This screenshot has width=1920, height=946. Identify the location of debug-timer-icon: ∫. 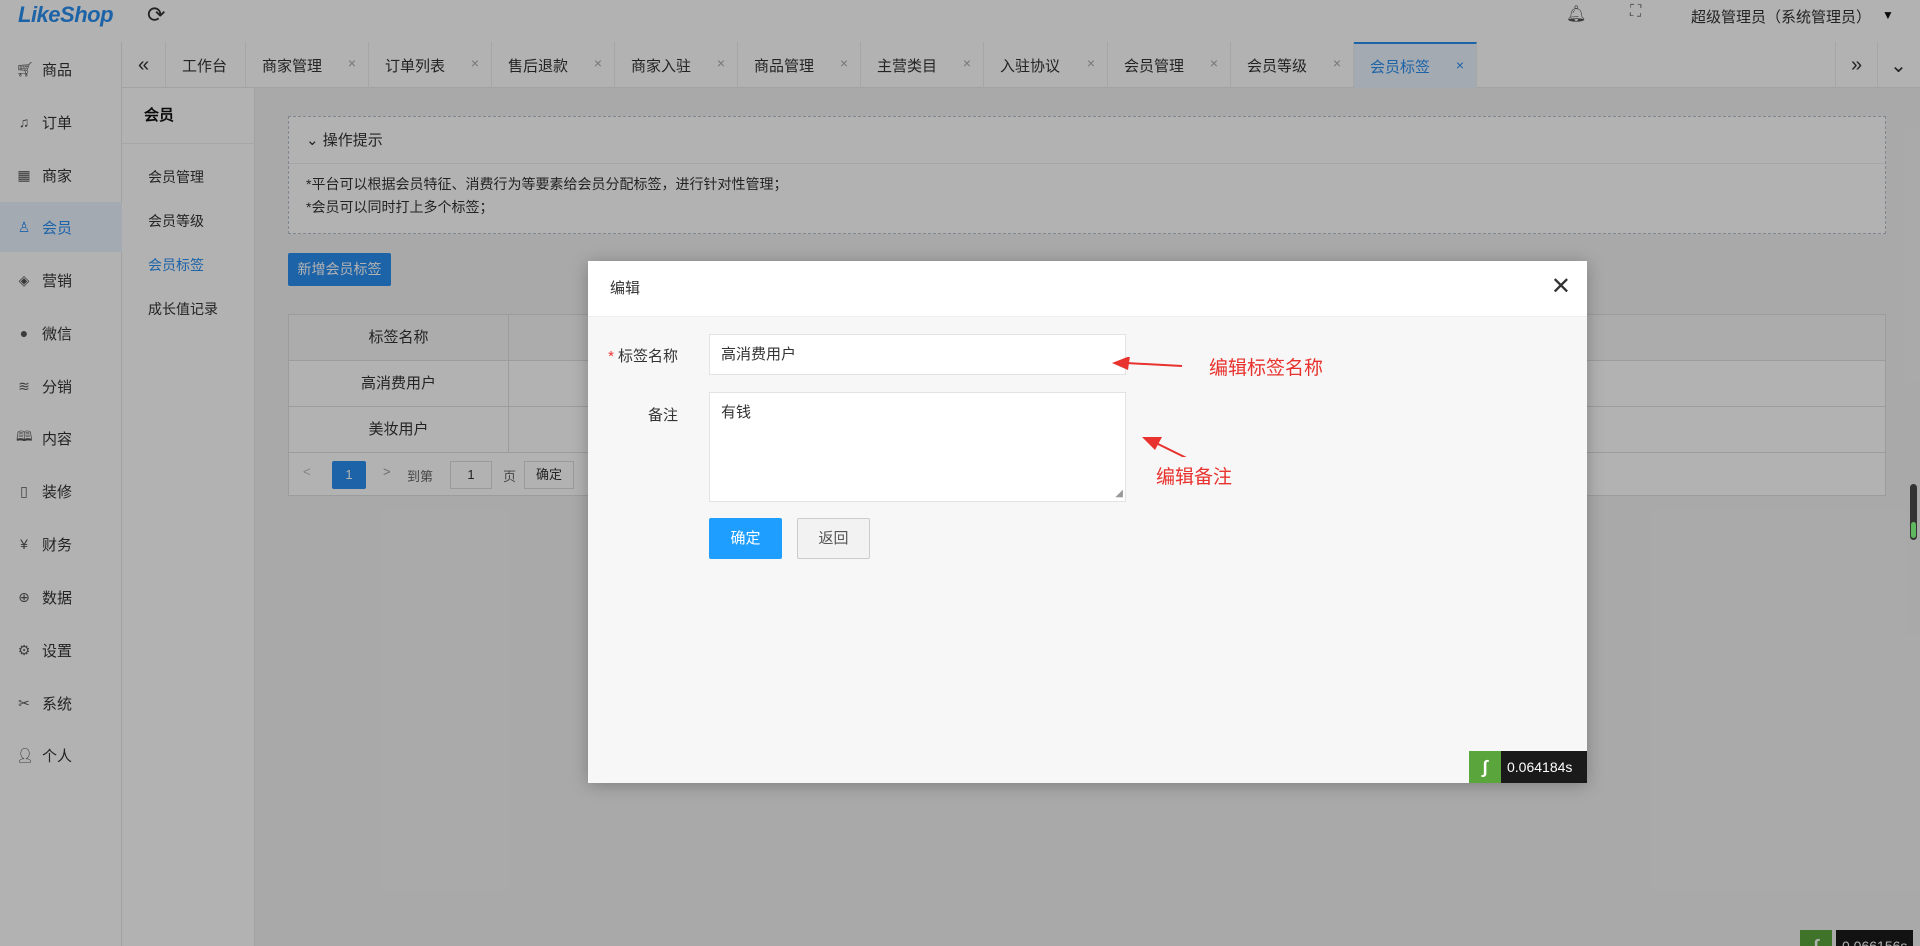
(1485, 767).